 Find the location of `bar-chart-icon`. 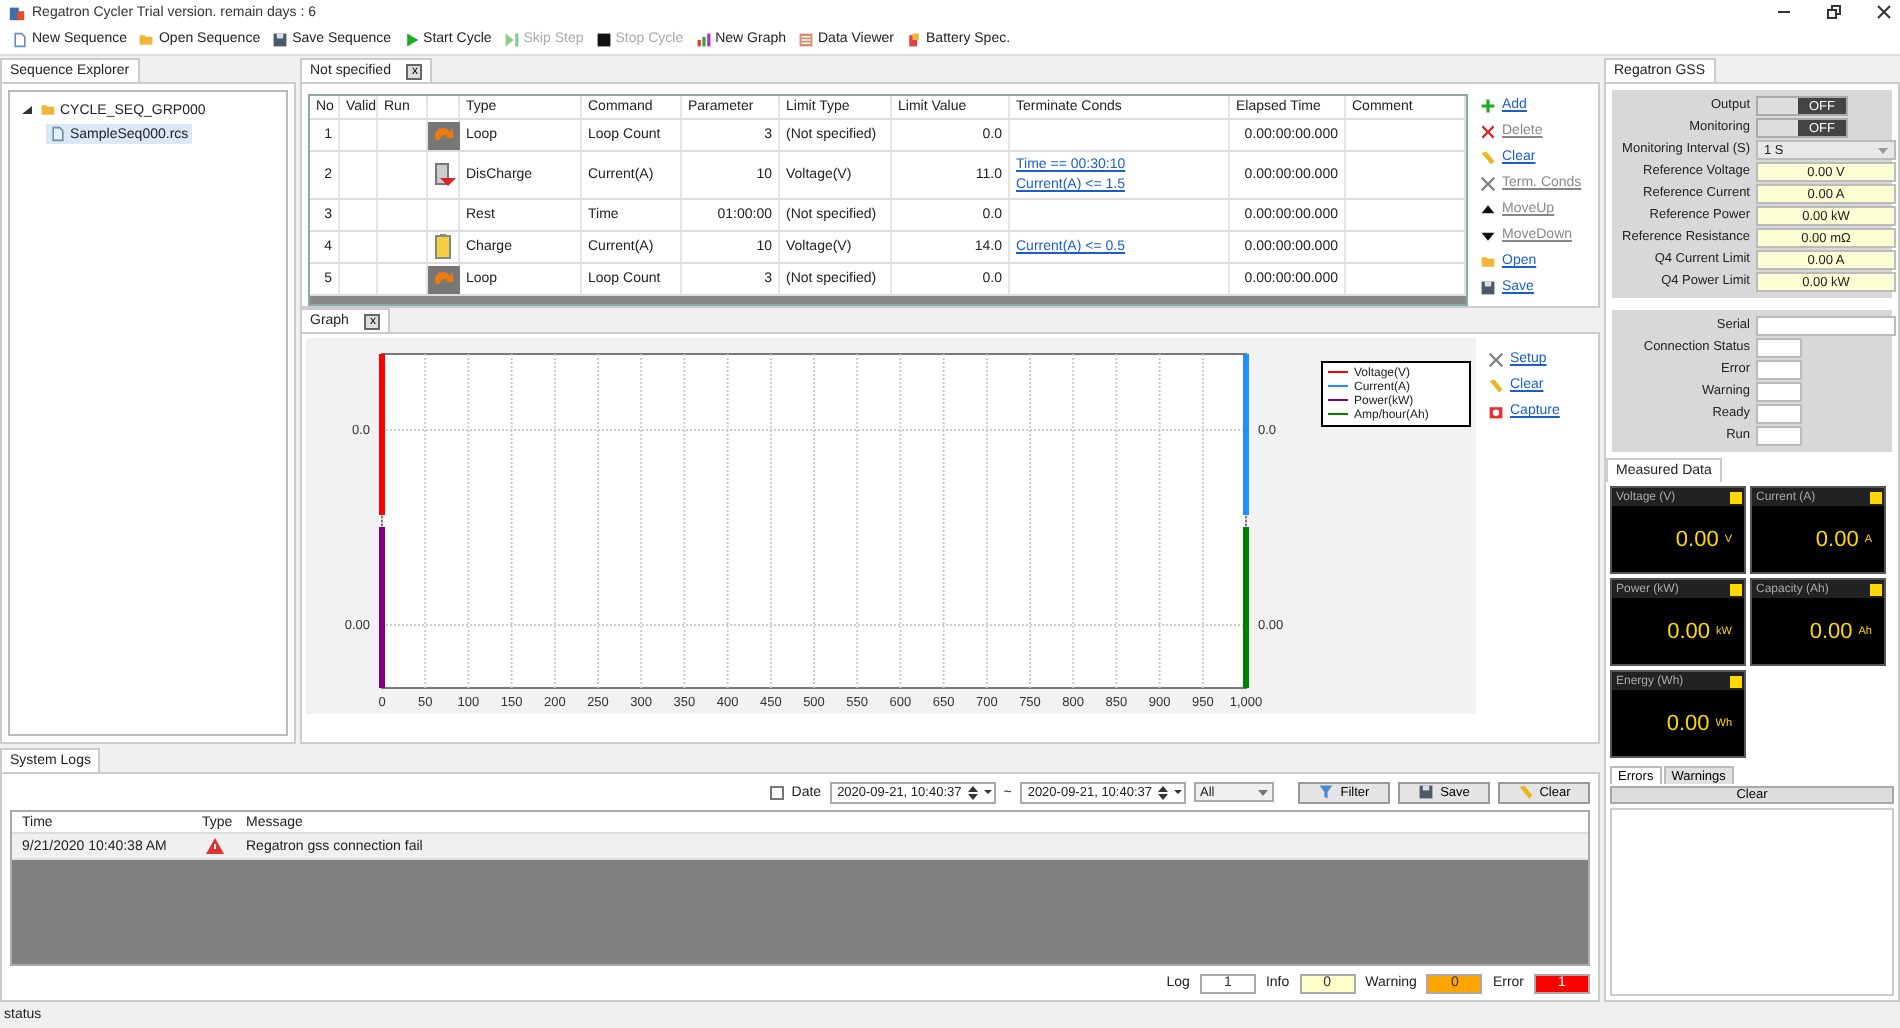

bar-chart-icon is located at coordinates (703, 39).